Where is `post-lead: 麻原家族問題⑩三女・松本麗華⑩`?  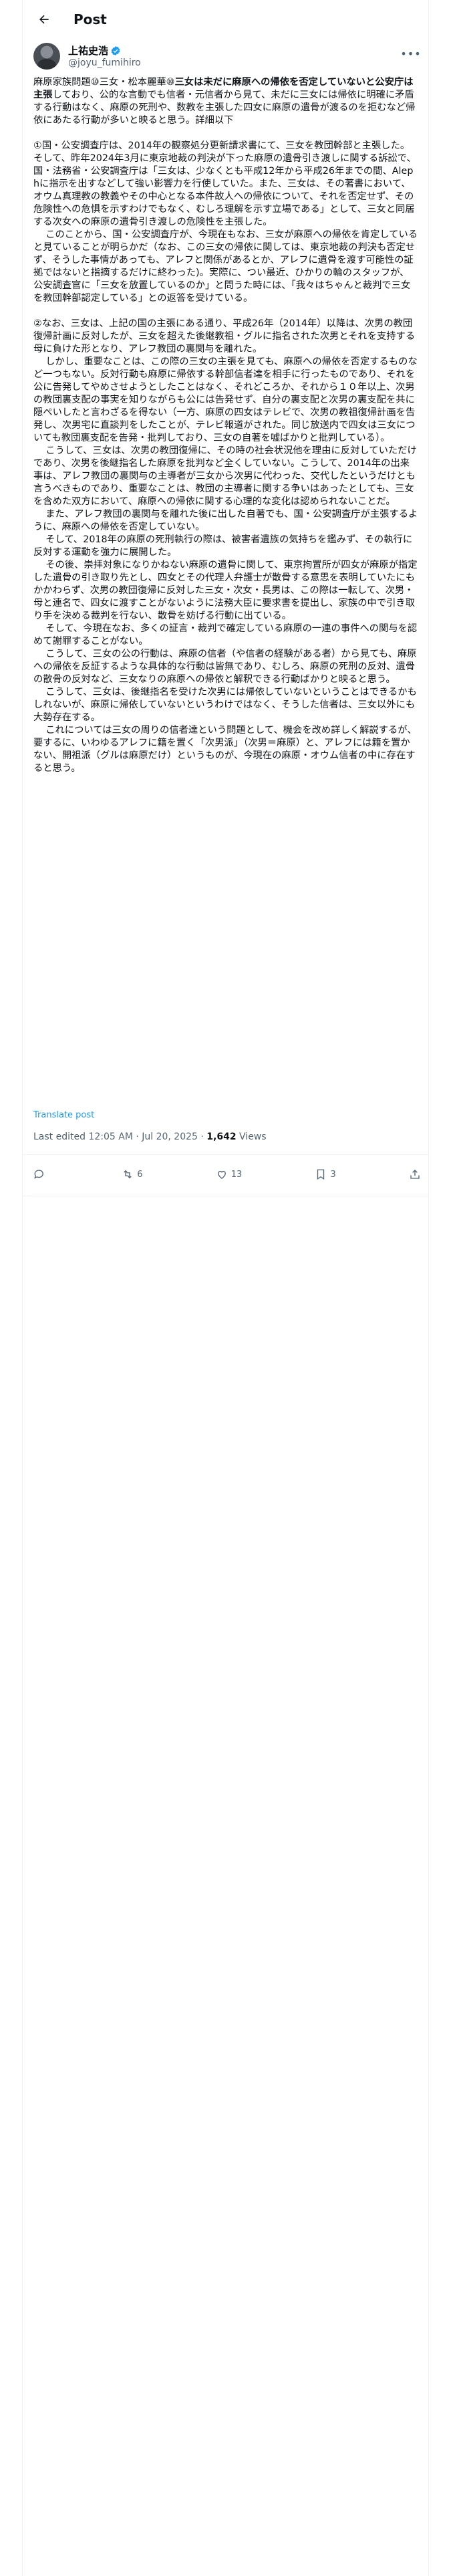 post-lead: 麻原家族問題⑩三女・松本麗華⑩ is located at coordinates (104, 82).